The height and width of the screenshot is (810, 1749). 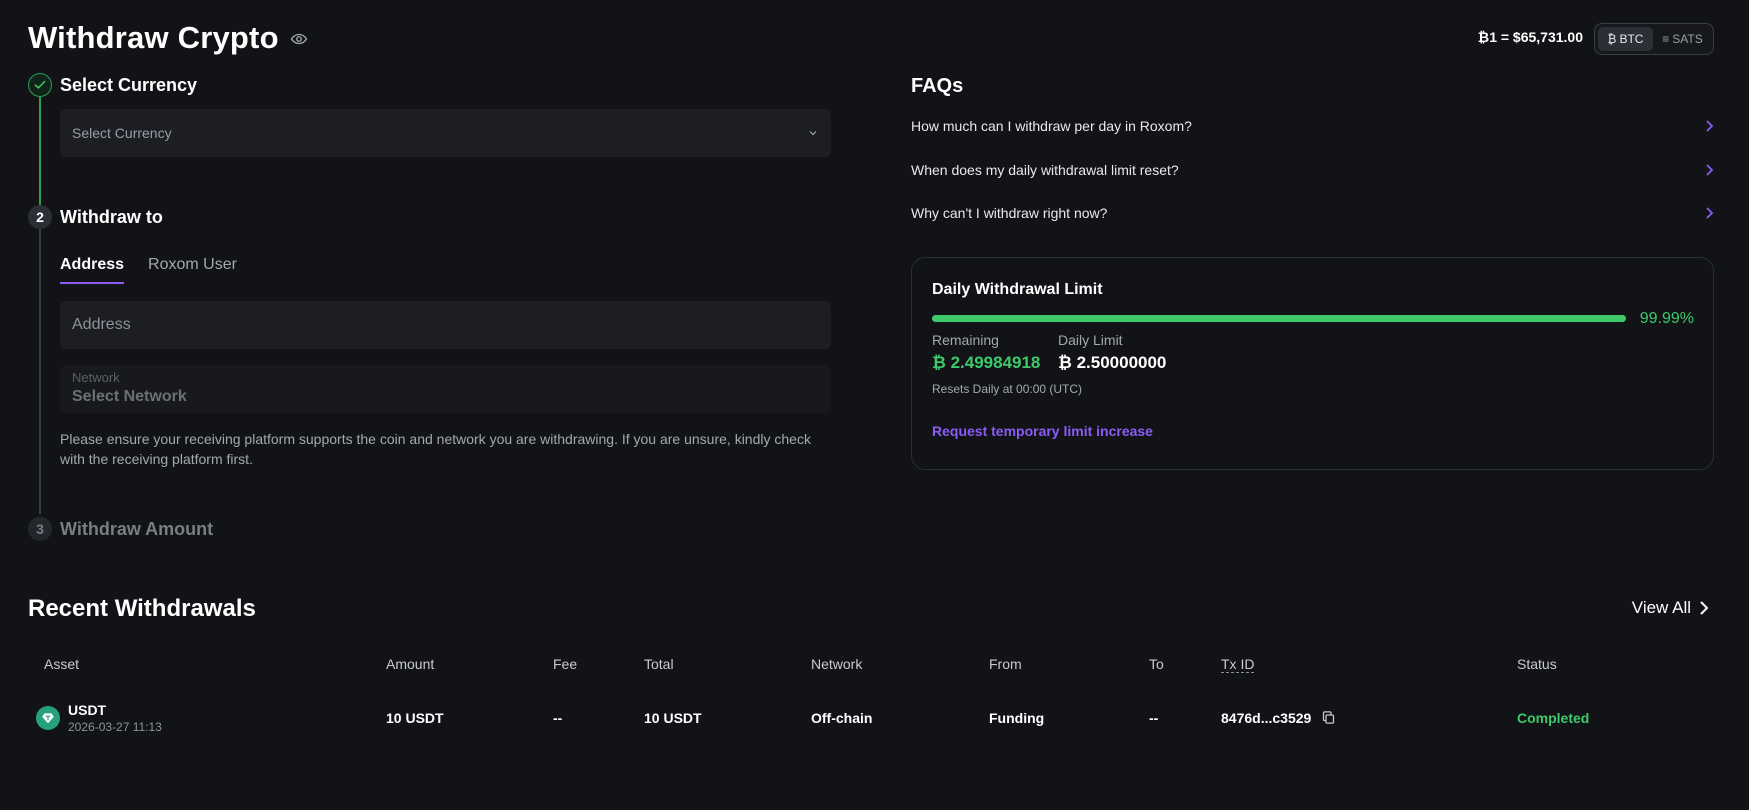 What do you see at coordinates (1266, 718) in the screenshot?
I see `txid-value: 8476d...c3529` at bounding box center [1266, 718].